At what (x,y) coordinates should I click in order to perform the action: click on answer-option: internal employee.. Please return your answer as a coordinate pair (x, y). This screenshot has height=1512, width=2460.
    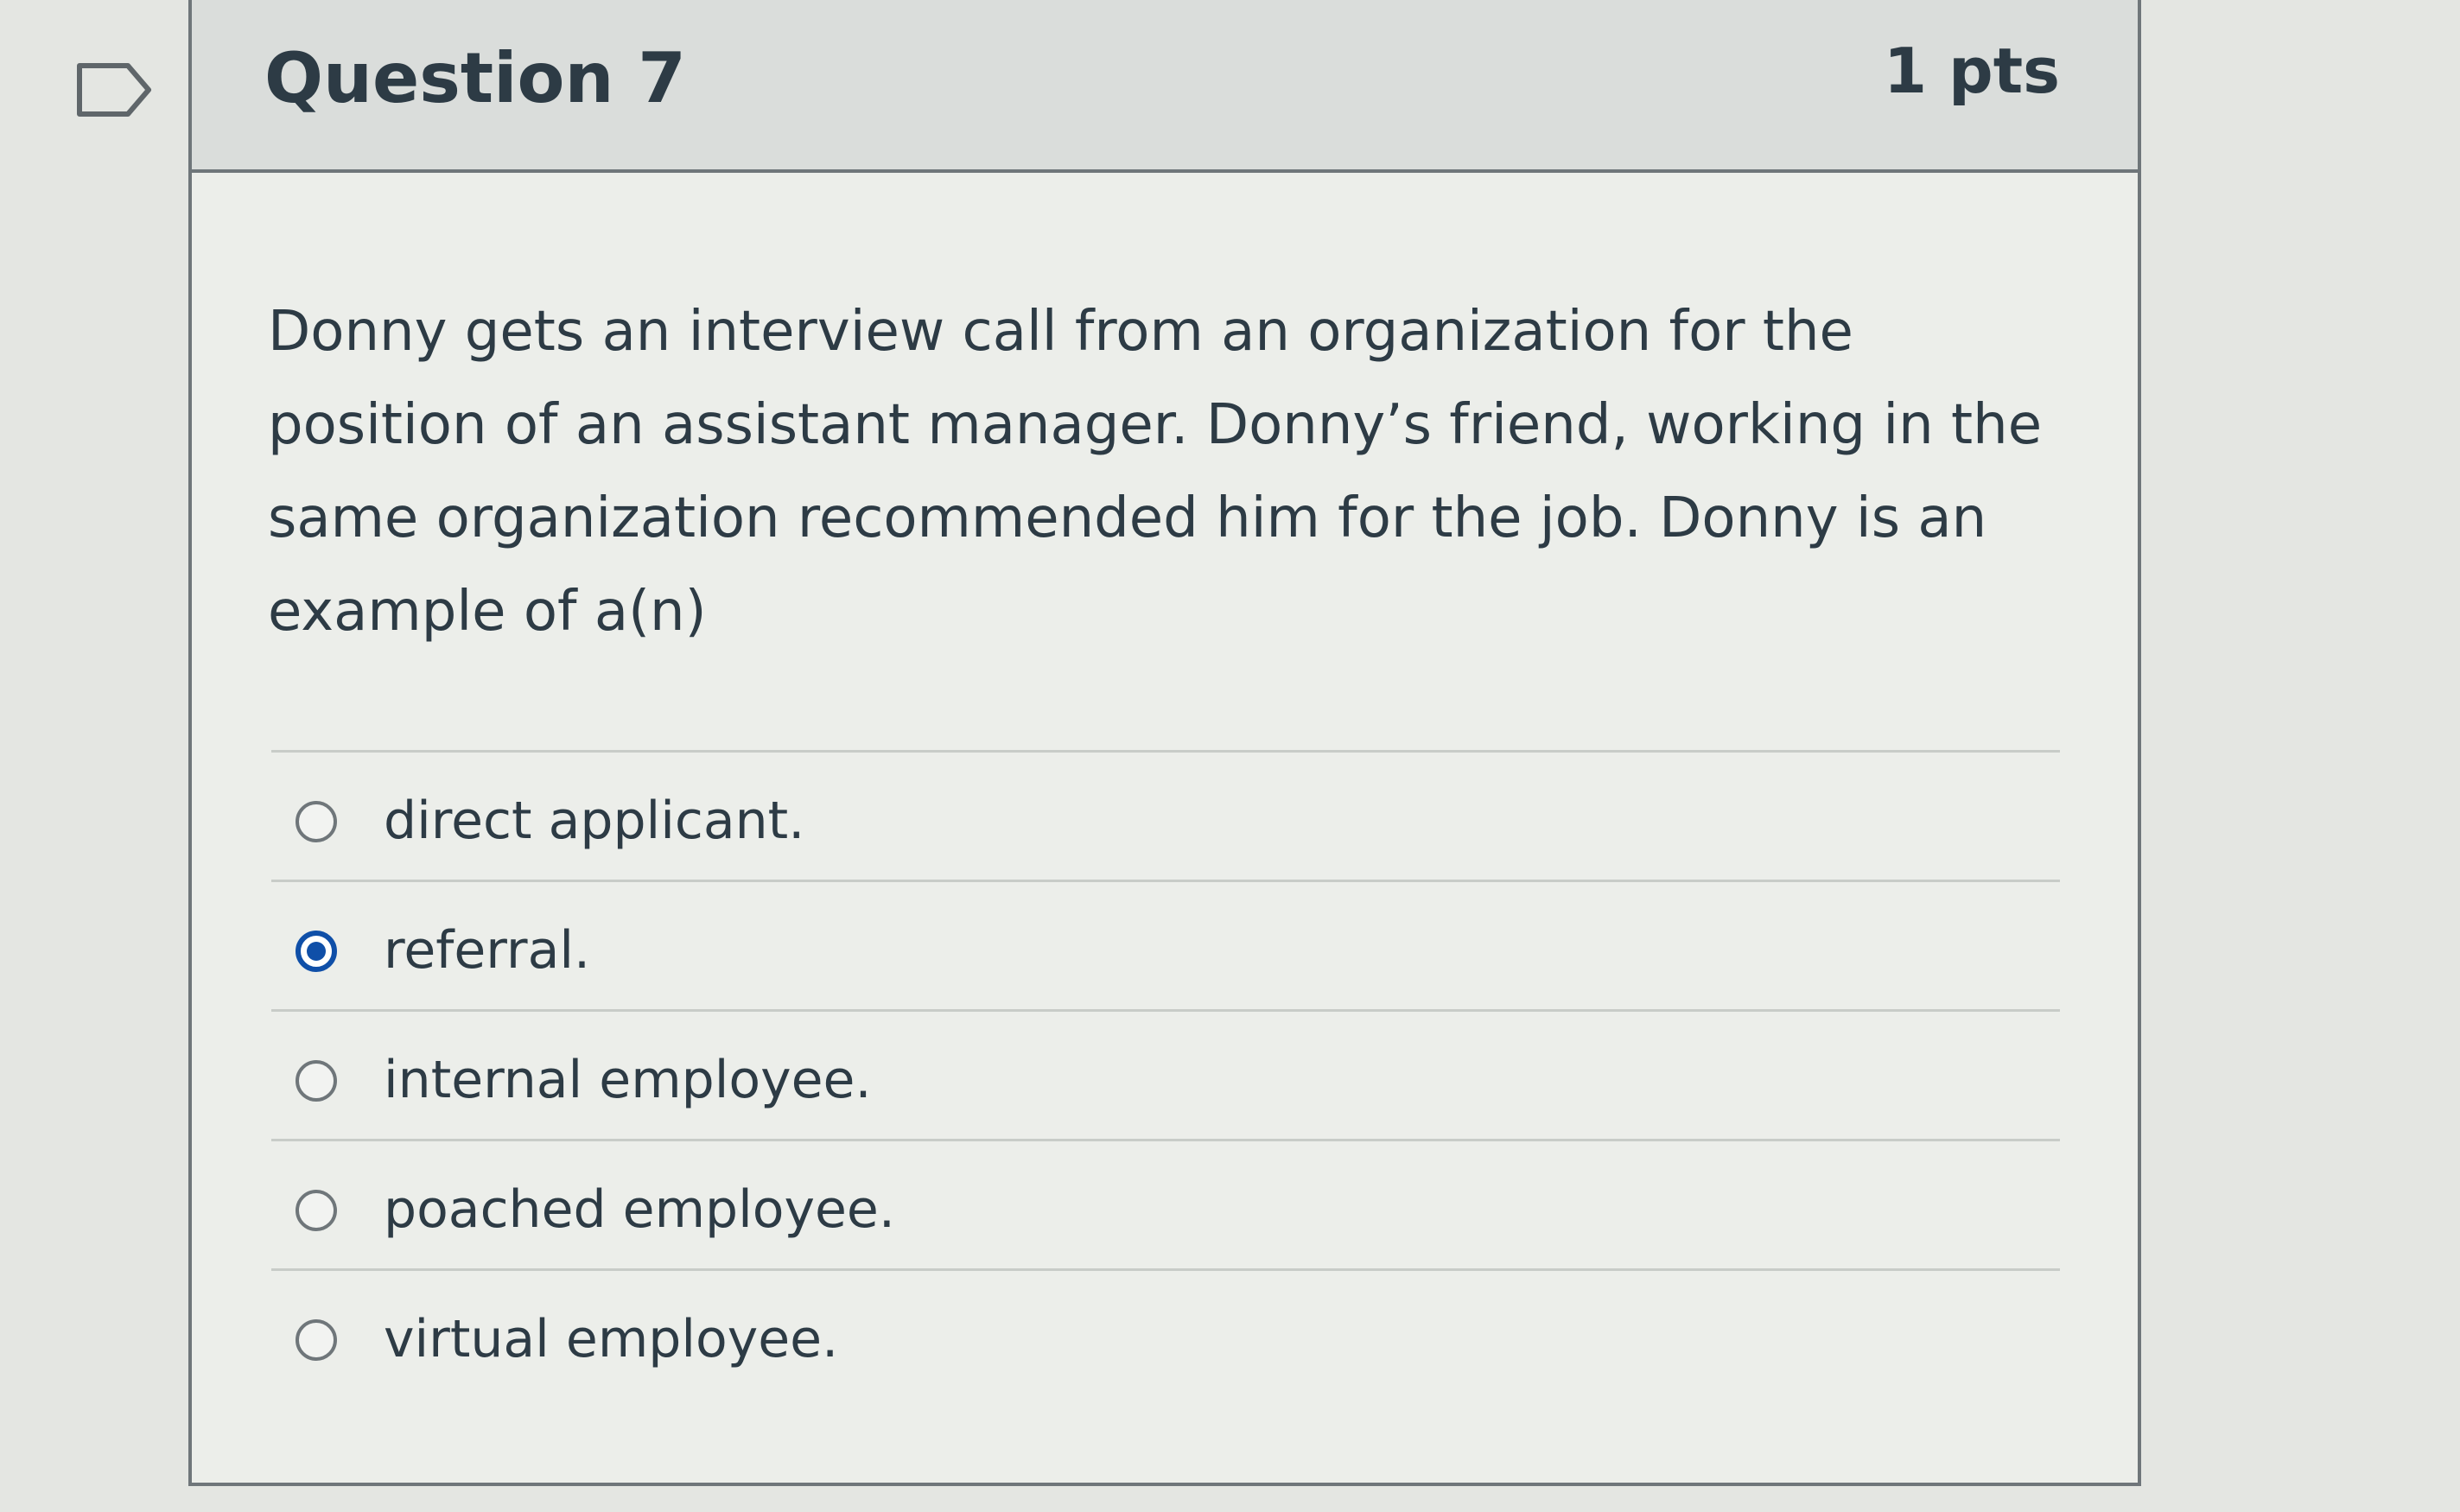
    Looking at the image, I should click on (1165, 1074).